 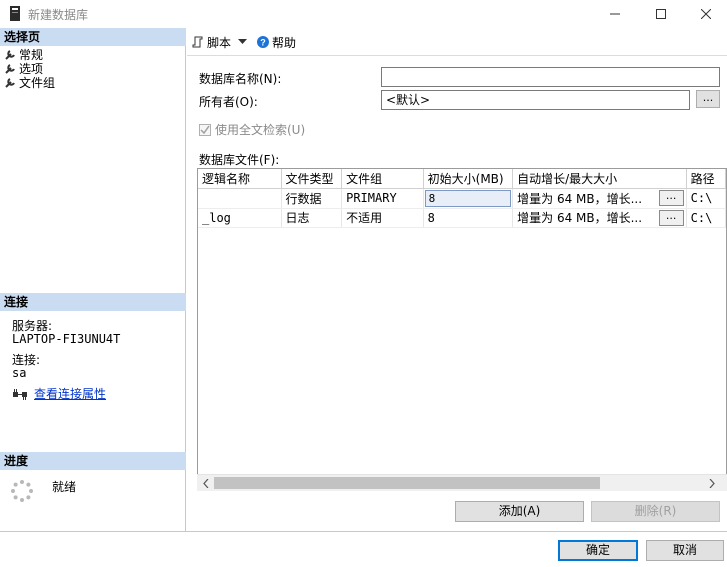 What do you see at coordinates (382, 198) in the screenshot?
I see `cell-filegroup: PRIMARY` at bounding box center [382, 198].